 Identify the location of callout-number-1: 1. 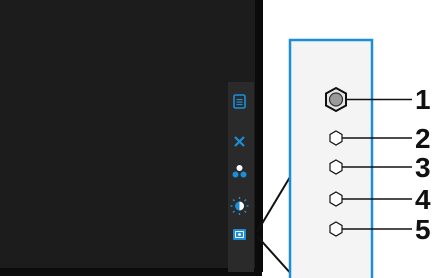
(423, 99).